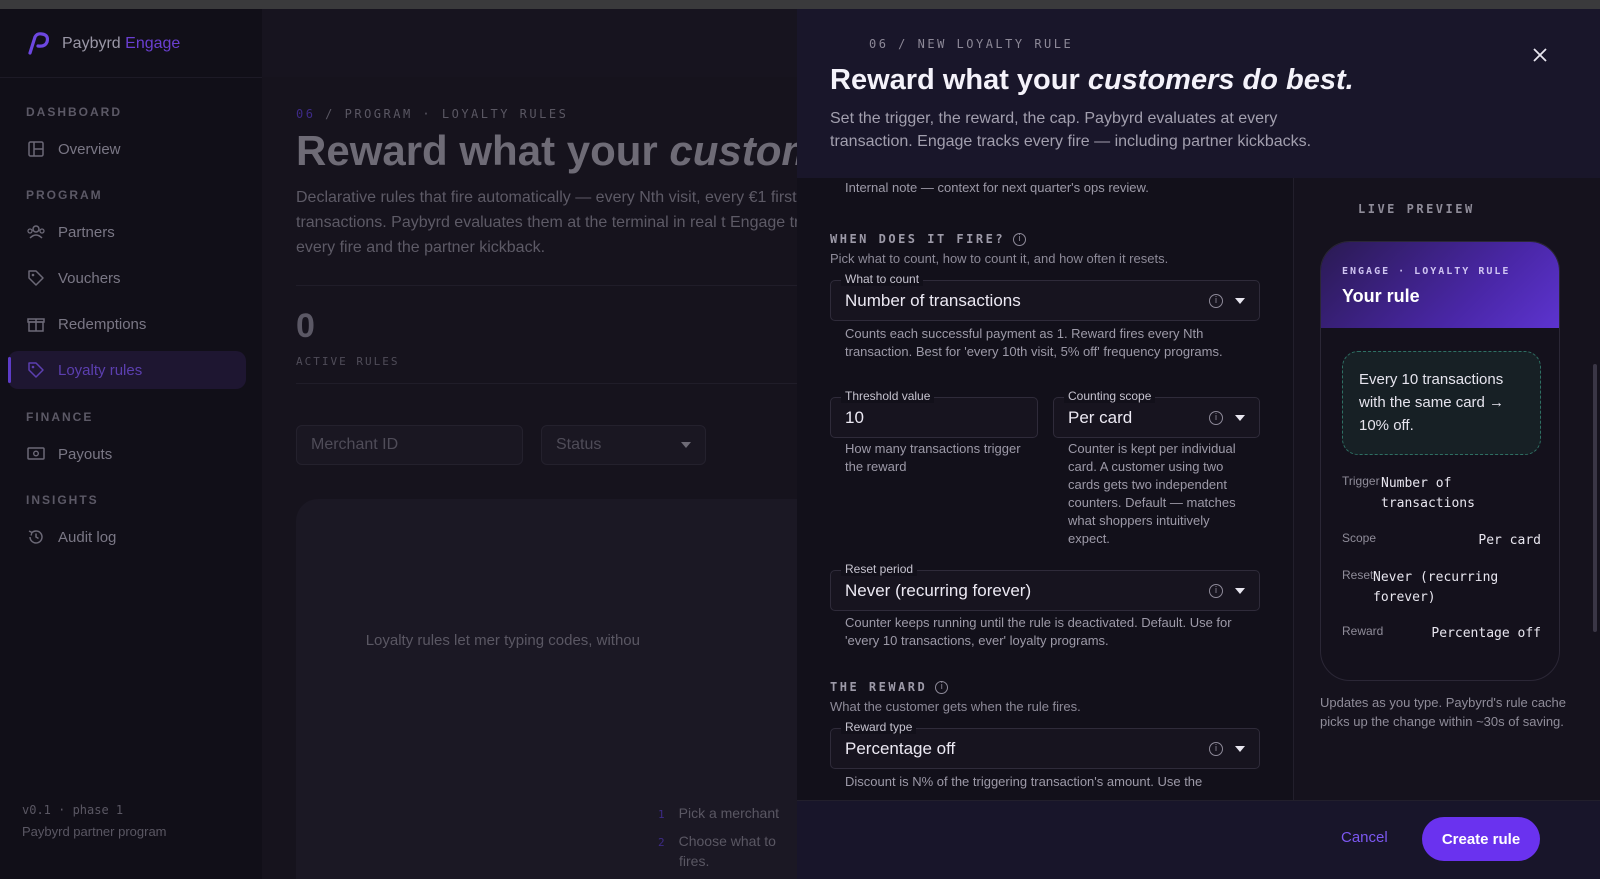 The image size is (1600, 879). Describe the element at coordinates (62, 500) in the screenshot. I see `nav-section-insights: INSIGHTS` at that location.